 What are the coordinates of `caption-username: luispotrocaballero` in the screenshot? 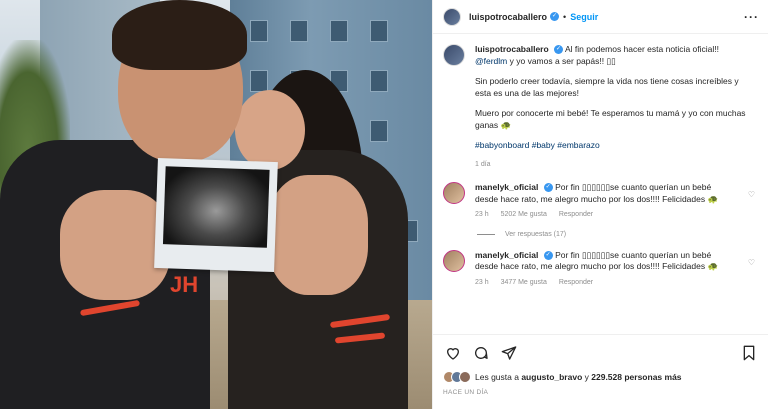 It's located at (512, 49).